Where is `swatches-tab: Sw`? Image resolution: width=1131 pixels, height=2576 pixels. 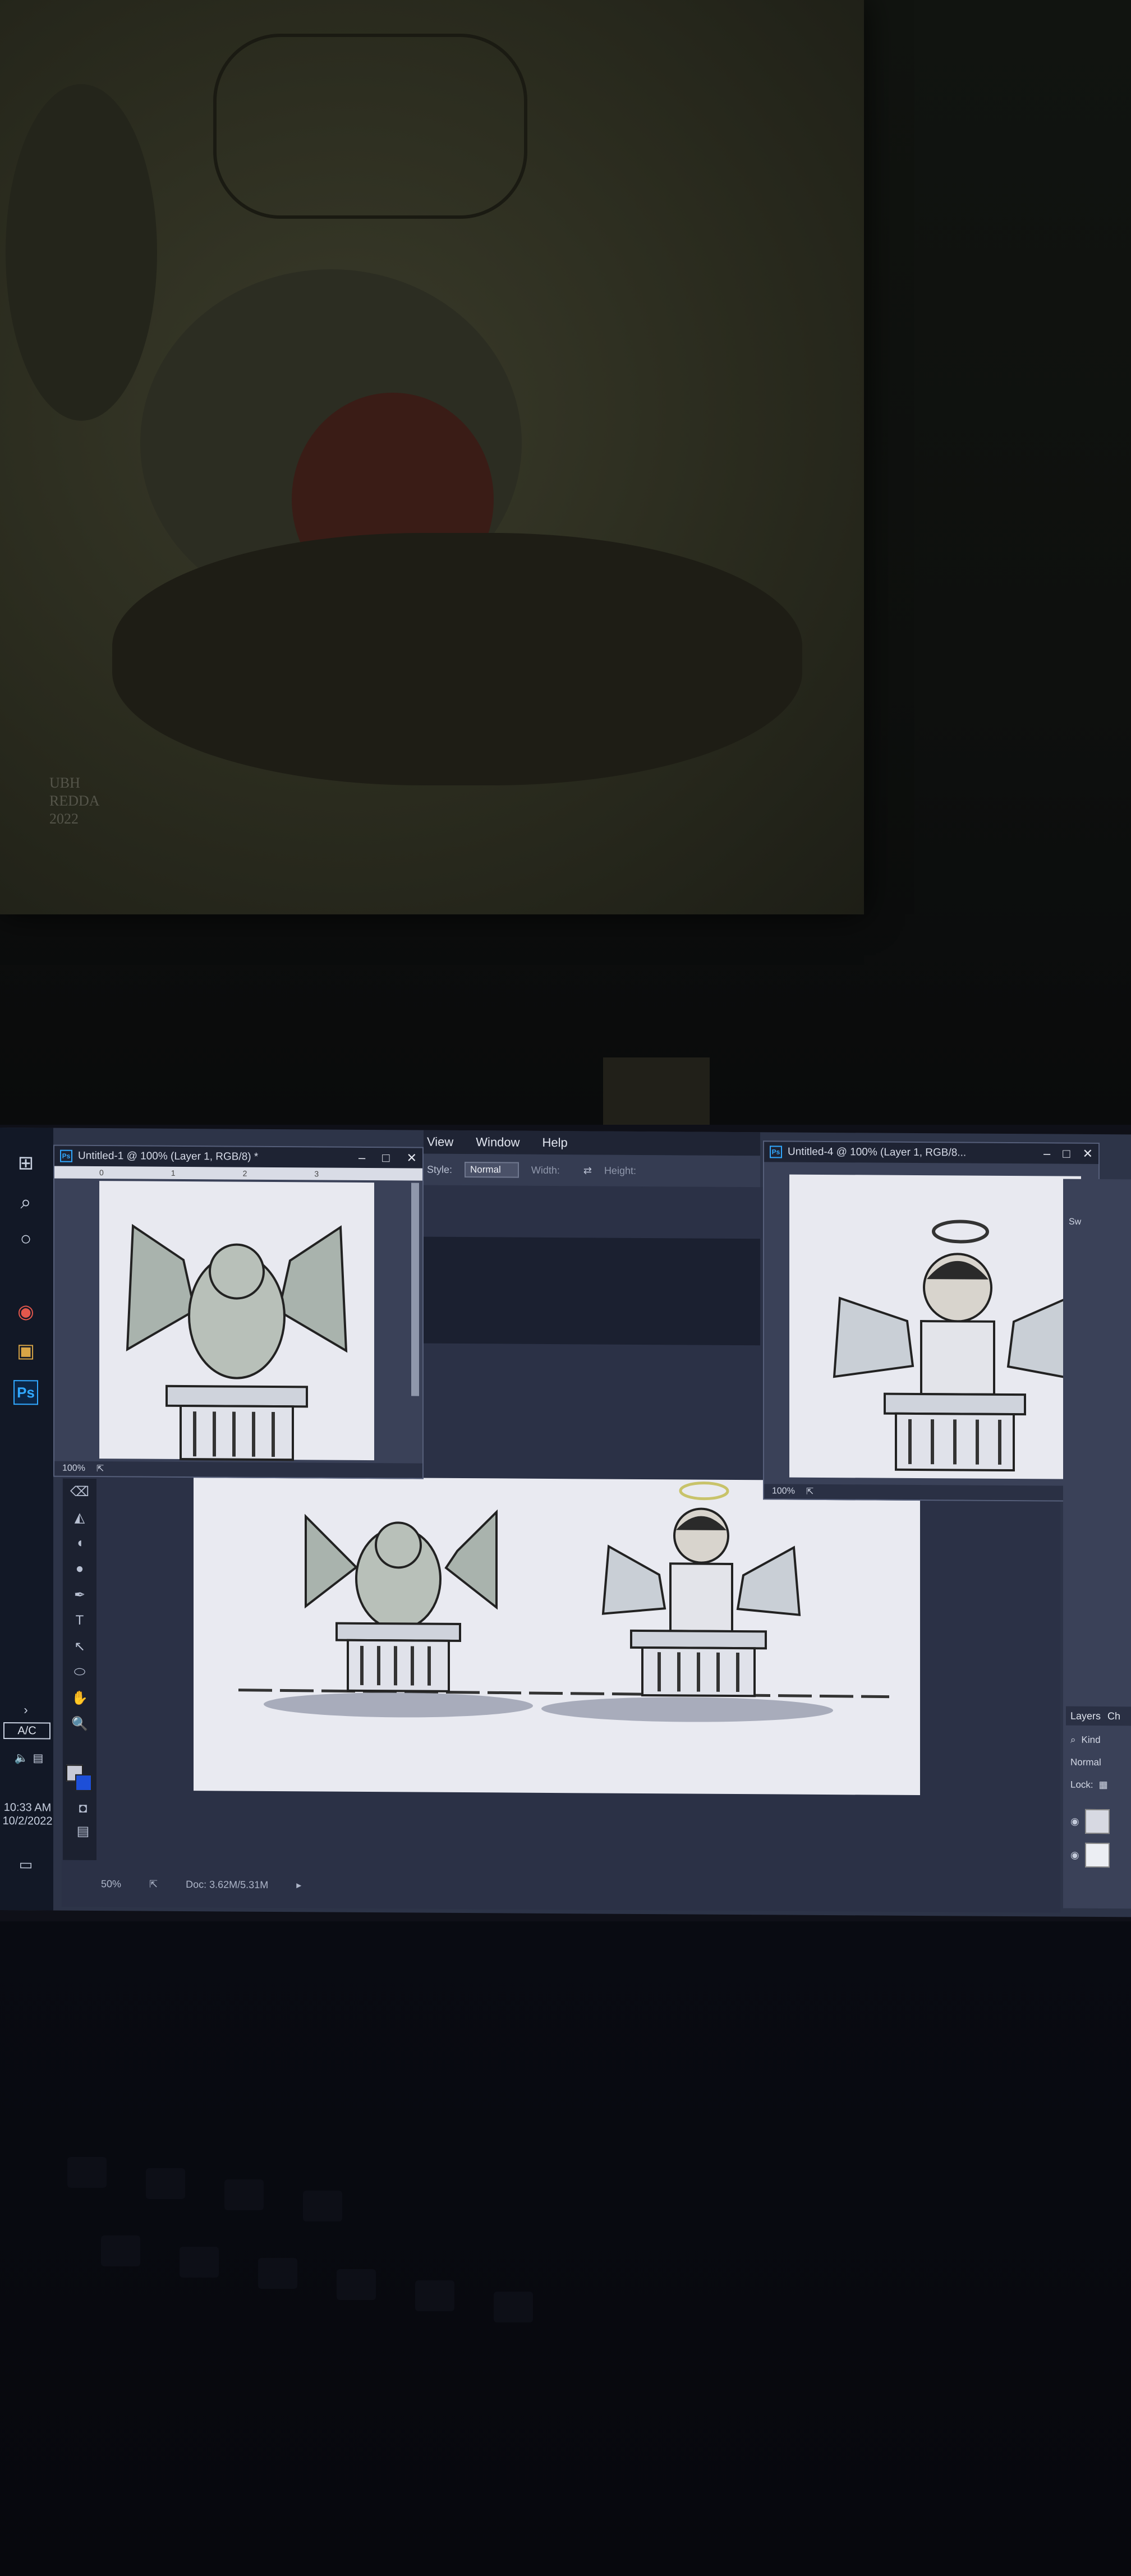 swatches-tab: Sw is located at coordinates (1075, 1222).